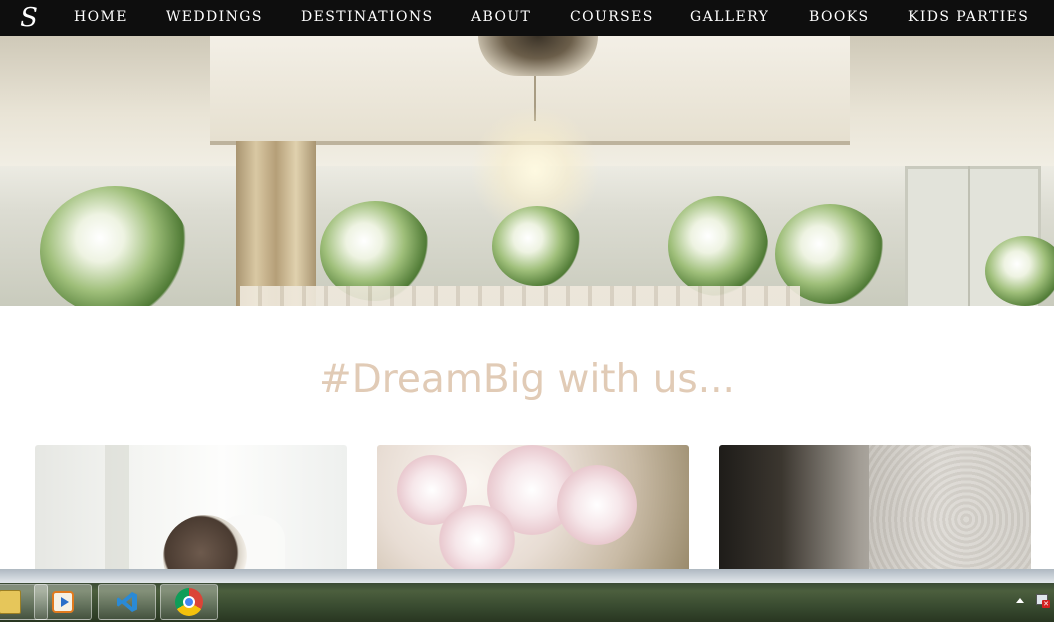 The width and height of the screenshot is (1054, 622). I want to click on nav-weddings: WEDDINGS, so click(214, 18).